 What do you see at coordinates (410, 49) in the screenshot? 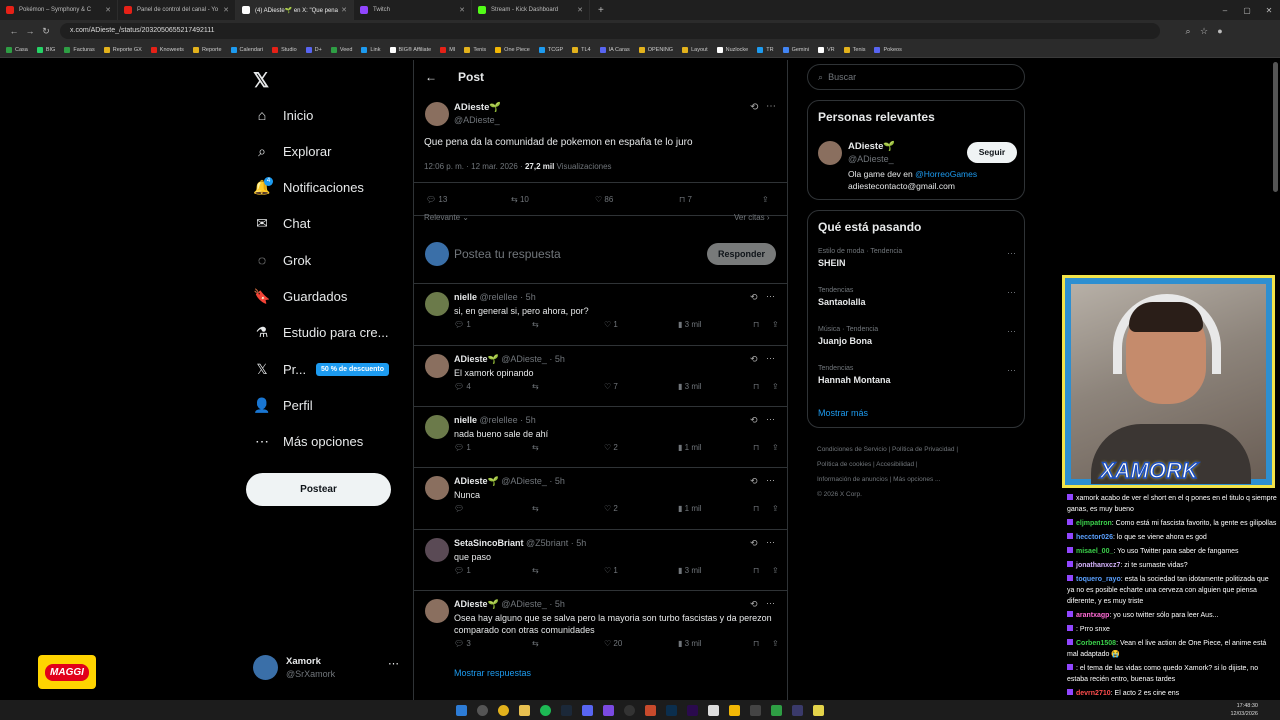
I see `bookmark-item: BIG® Affiliate` at bounding box center [410, 49].